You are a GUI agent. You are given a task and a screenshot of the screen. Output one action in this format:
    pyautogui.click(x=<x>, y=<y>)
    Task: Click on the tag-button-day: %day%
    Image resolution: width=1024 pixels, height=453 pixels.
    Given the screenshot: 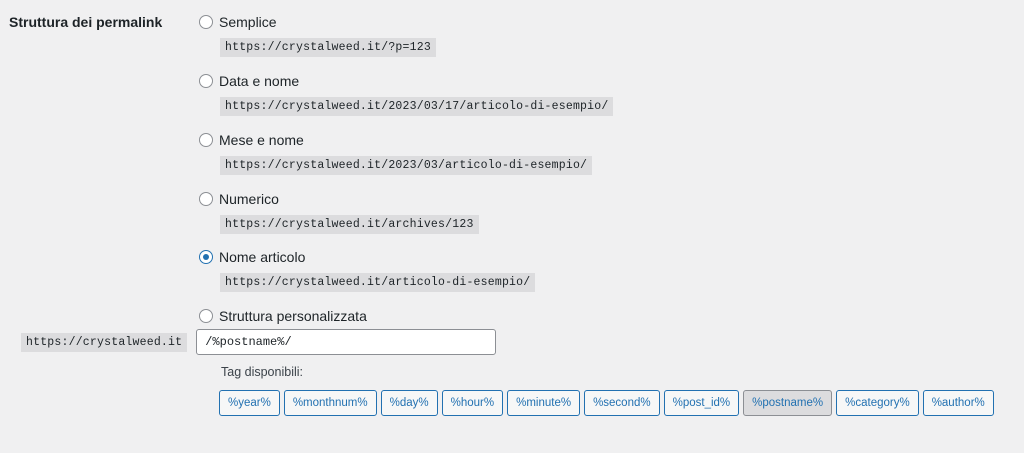 What is the action you would take?
    pyautogui.click(x=409, y=403)
    